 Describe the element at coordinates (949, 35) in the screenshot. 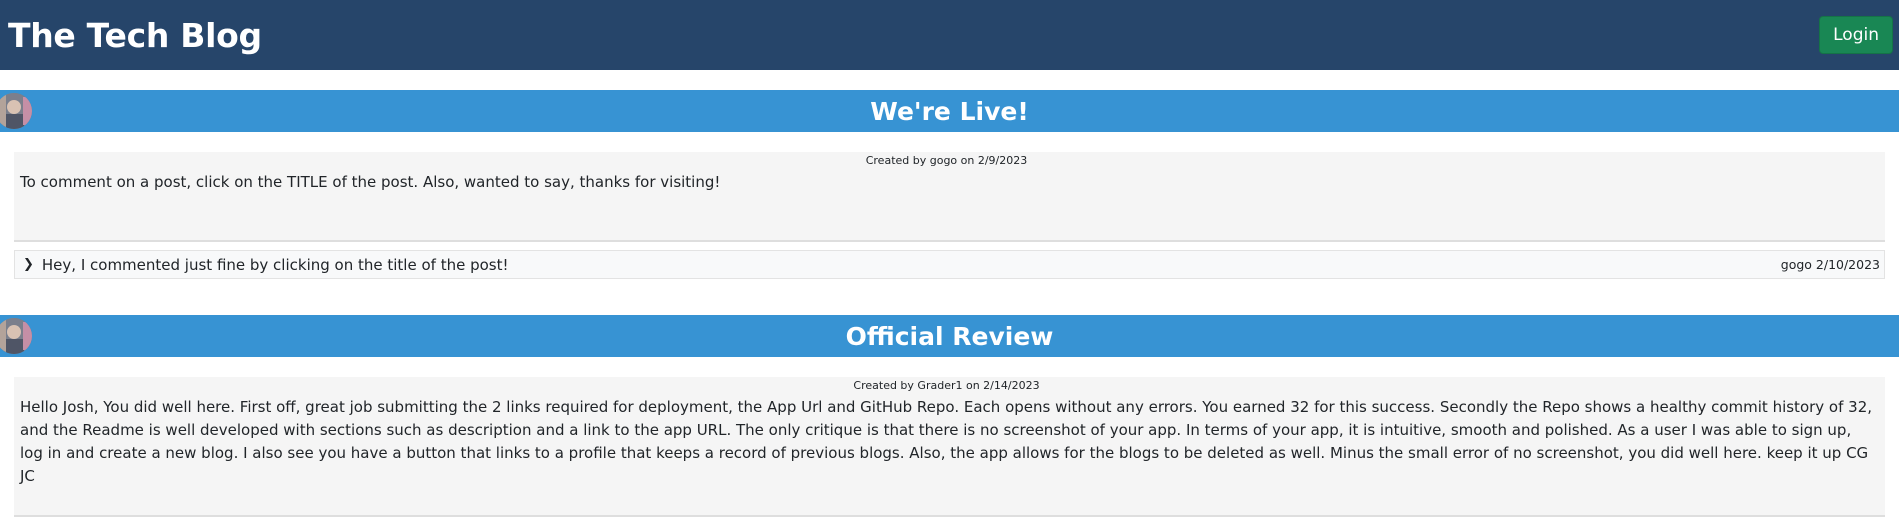

I see `navbar: The Tech Blog Login` at that location.